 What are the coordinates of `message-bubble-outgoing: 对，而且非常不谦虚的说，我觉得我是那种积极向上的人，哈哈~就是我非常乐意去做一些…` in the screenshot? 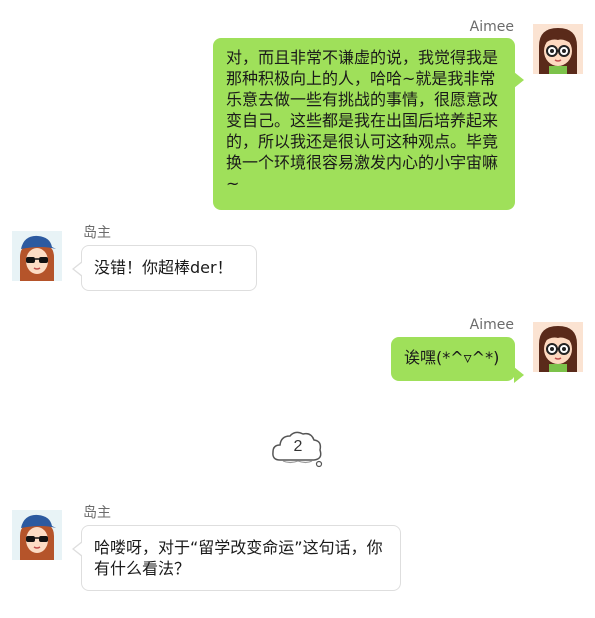 It's located at (368, 124).